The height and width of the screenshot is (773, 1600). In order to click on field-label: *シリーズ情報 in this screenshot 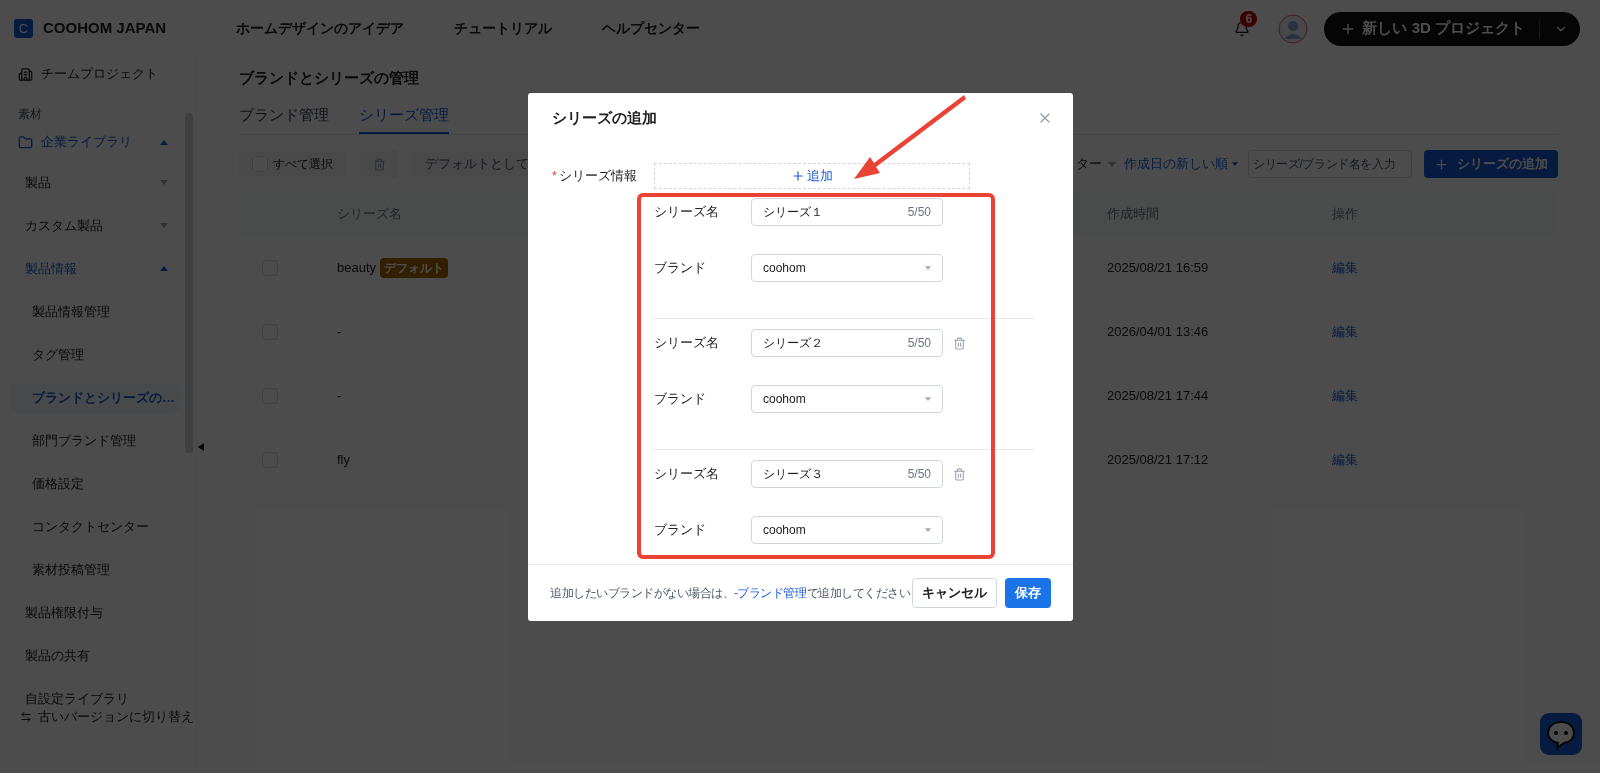, I will do `click(595, 176)`.